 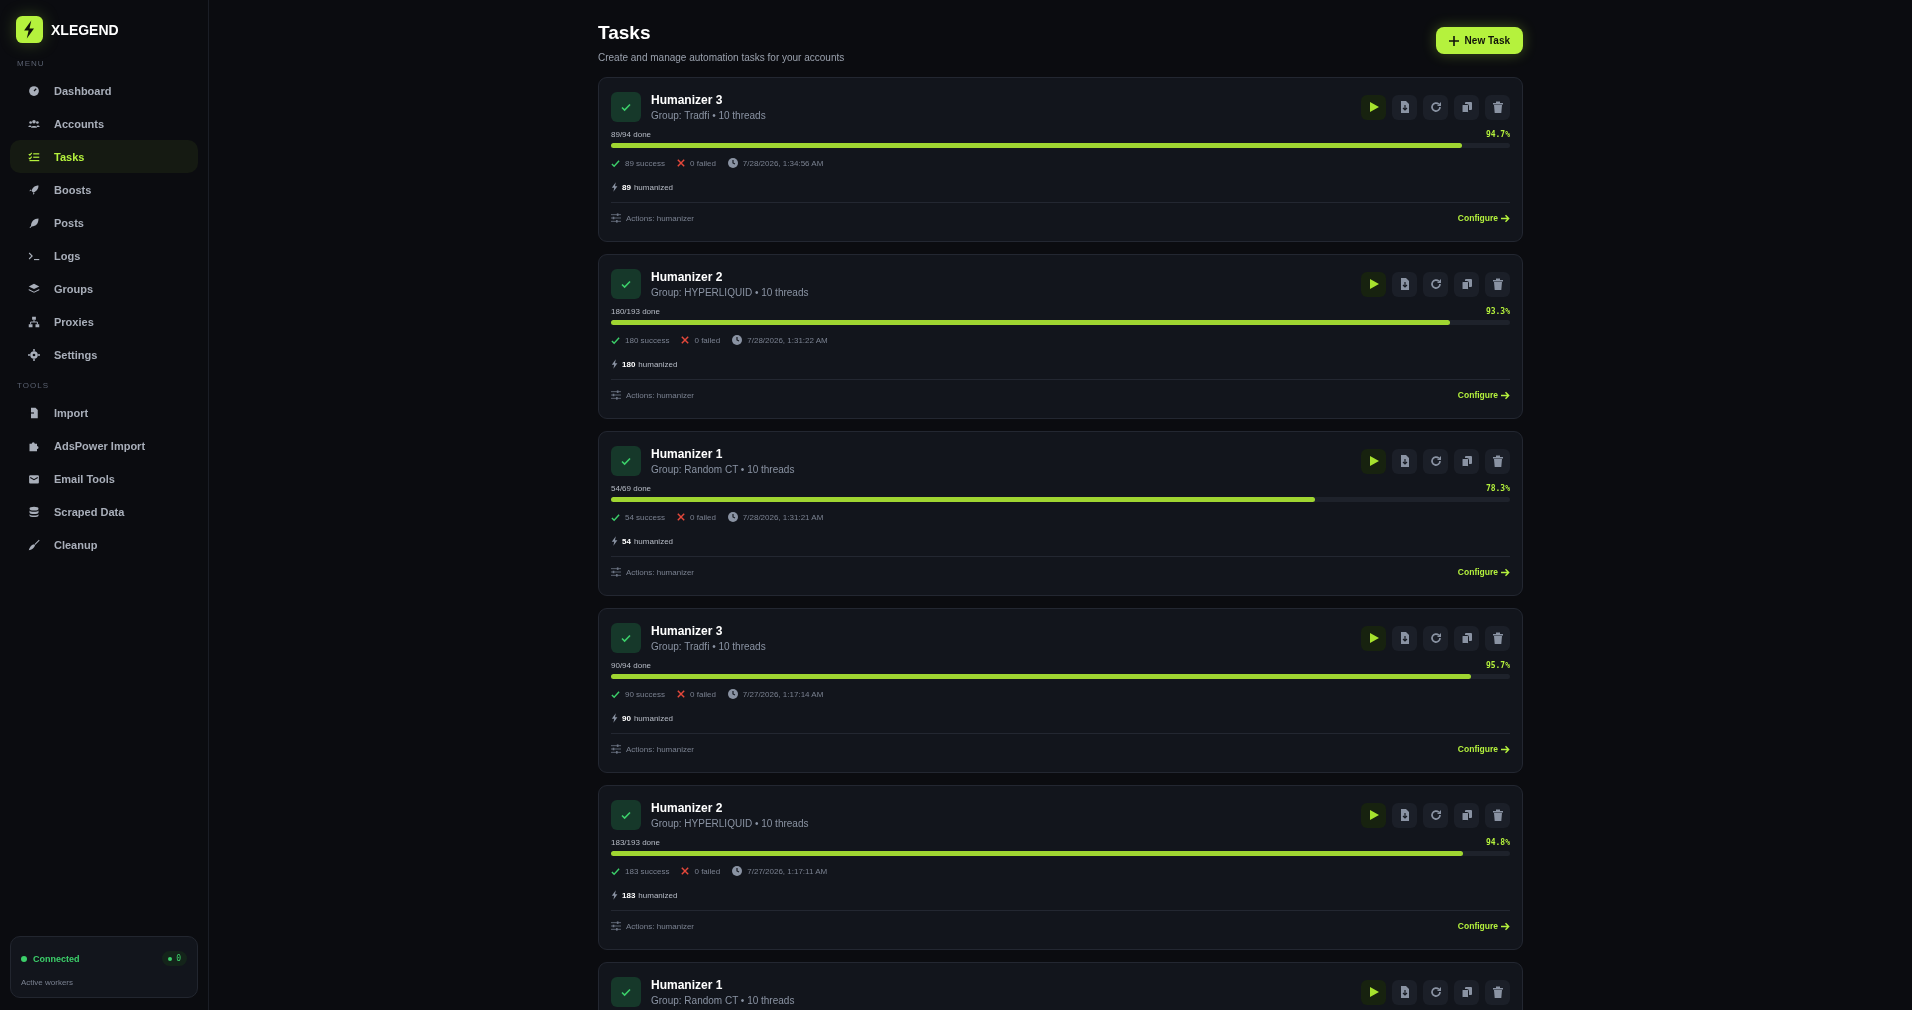 I want to click on sidebar-item: Groups, so click(x=104, y=288).